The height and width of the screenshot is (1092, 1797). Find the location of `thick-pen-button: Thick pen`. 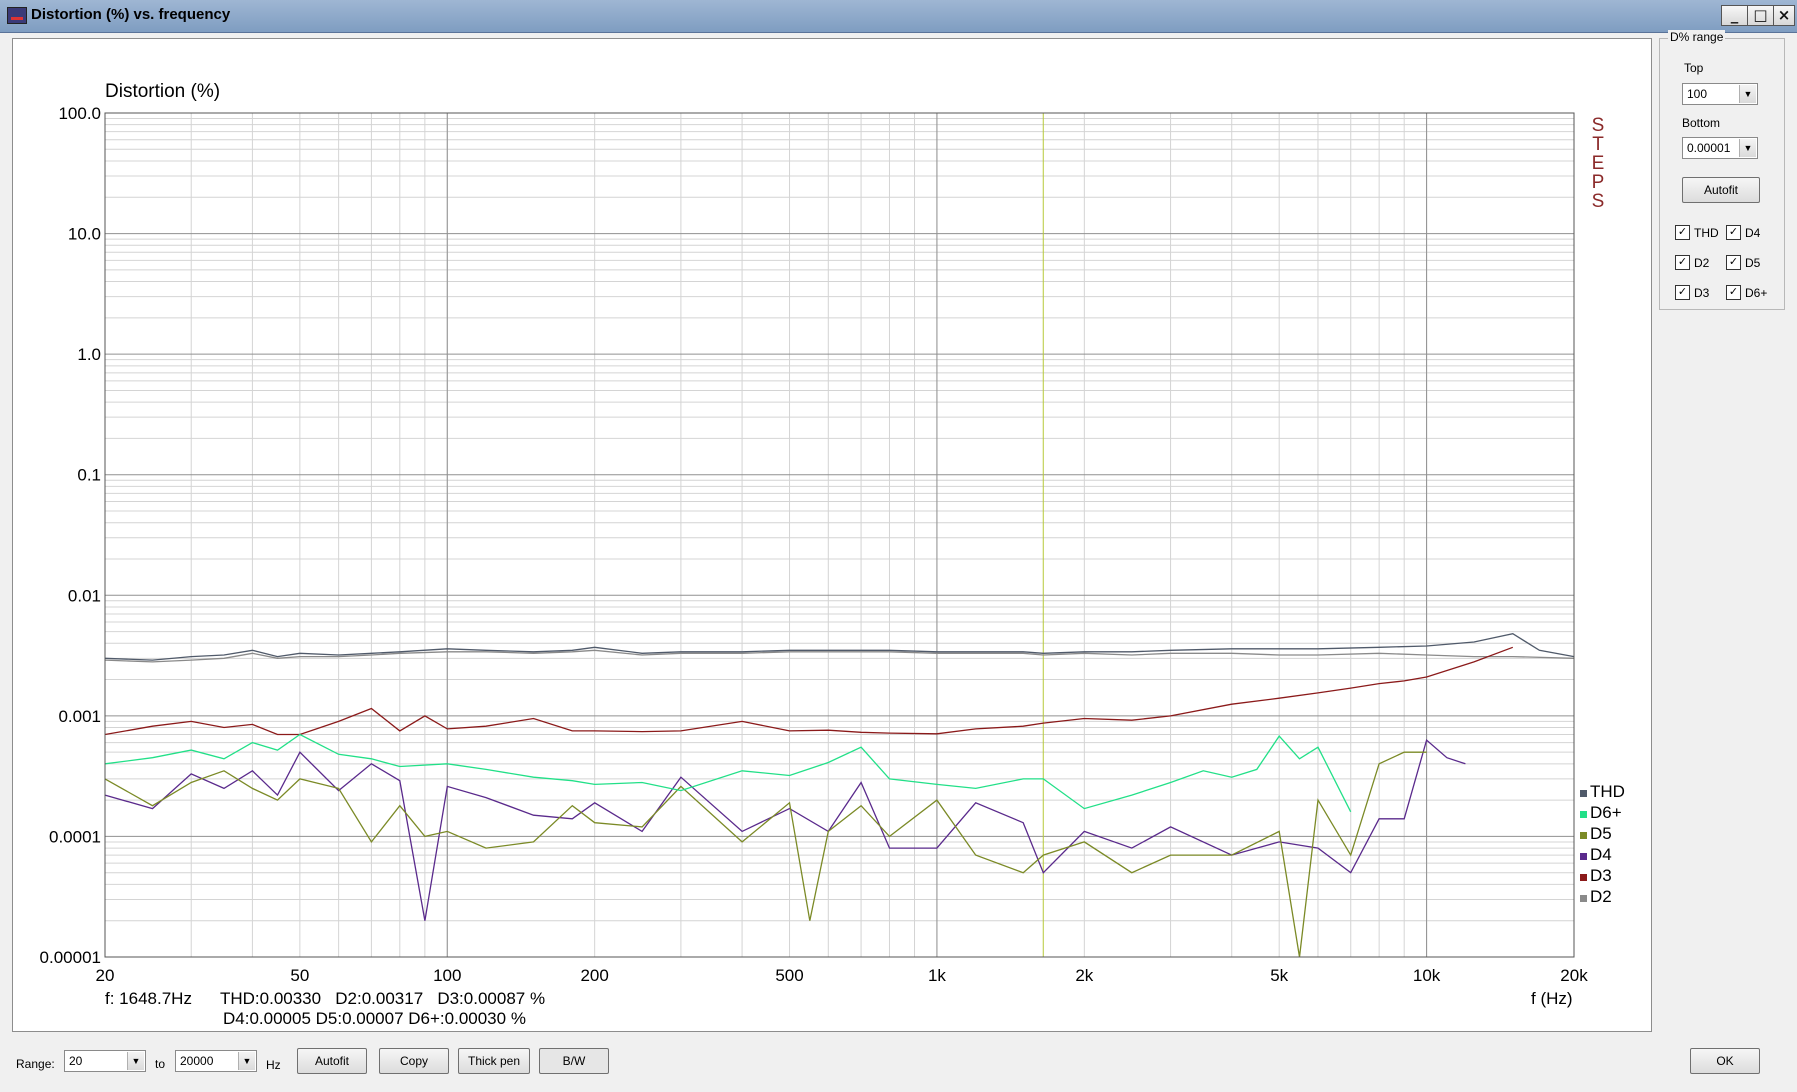

thick-pen-button: Thick pen is located at coordinates (494, 1061).